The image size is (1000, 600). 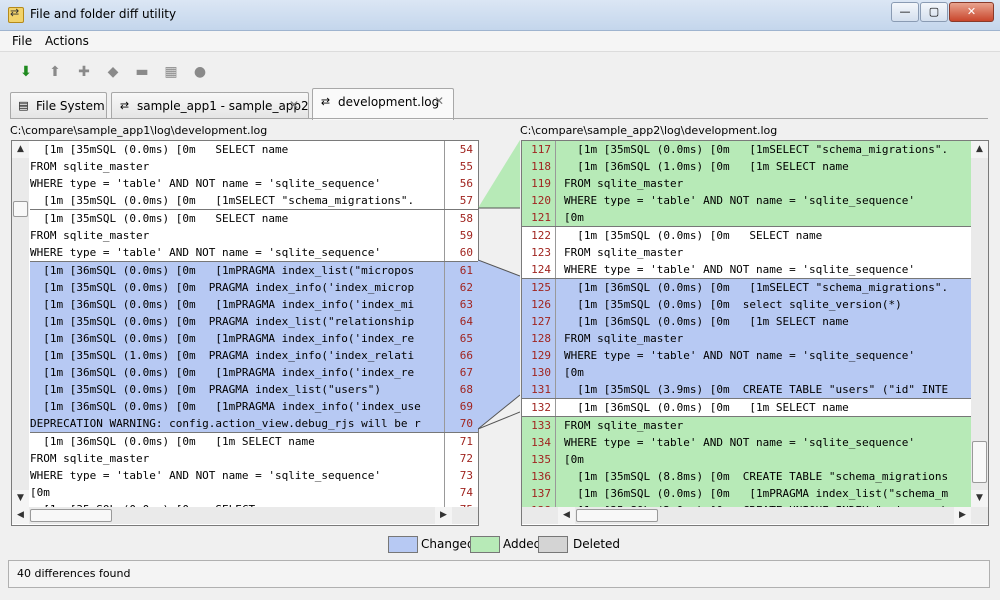 I want to click on stop-icon: ●, so click(x=200, y=72).